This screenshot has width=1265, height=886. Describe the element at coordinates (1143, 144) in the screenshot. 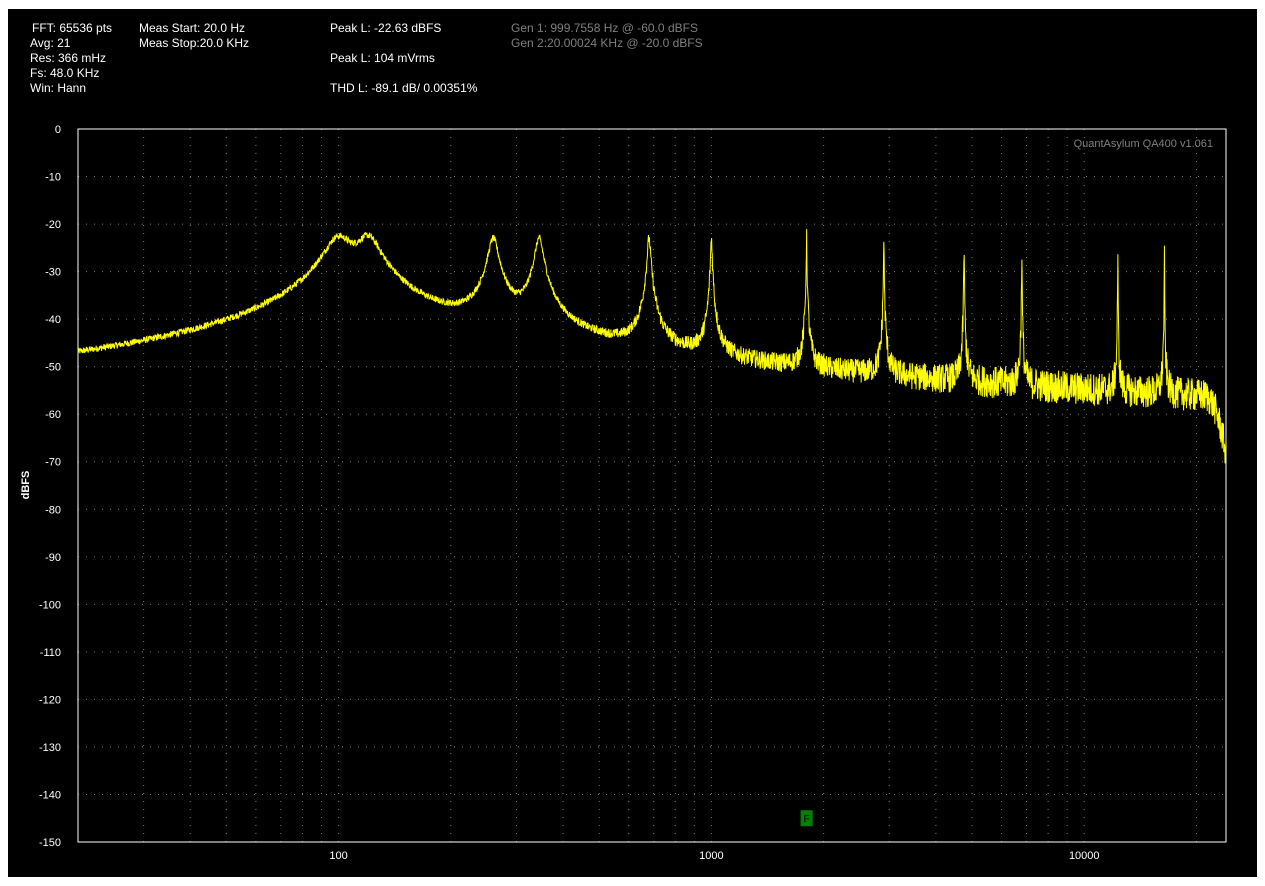

I see `watermark-label: QuantAsylum QA400 v1.061` at that location.